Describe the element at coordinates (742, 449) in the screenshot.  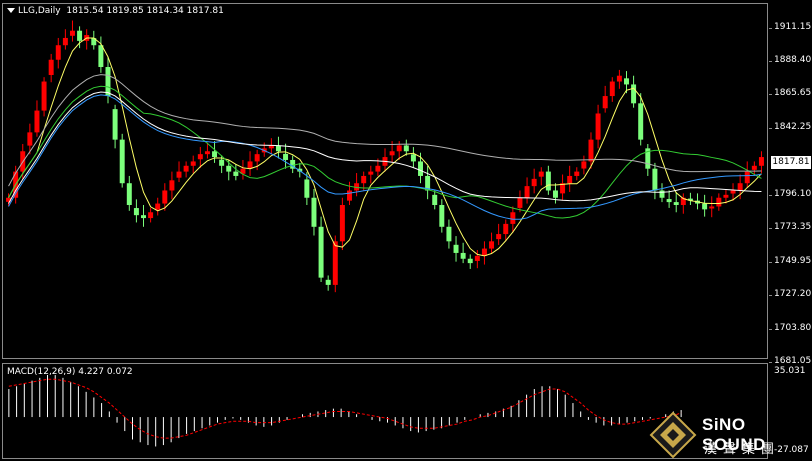
I see `logo-text-chinese: 漢聲集團` at that location.